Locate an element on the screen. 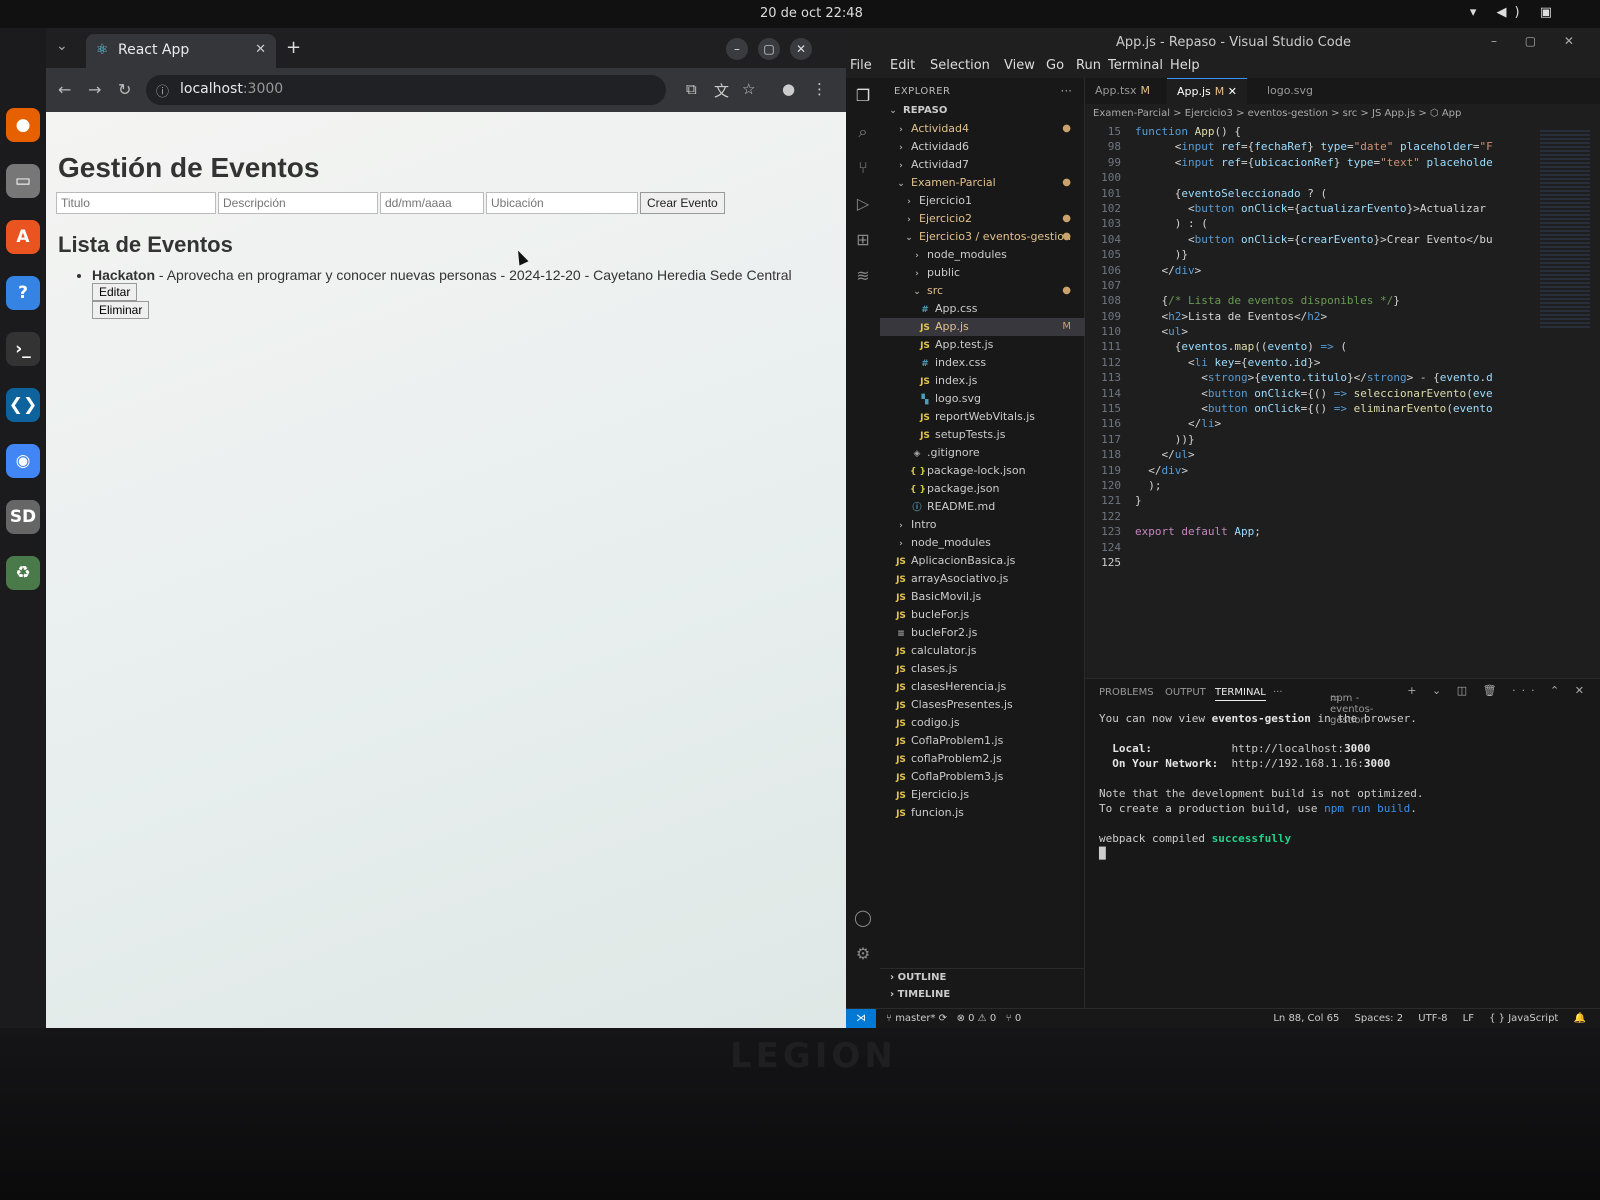 The width and height of the screenshot is (1600, 1200). tab-search-icon: ⌄ is located at coordinates (62, 46).